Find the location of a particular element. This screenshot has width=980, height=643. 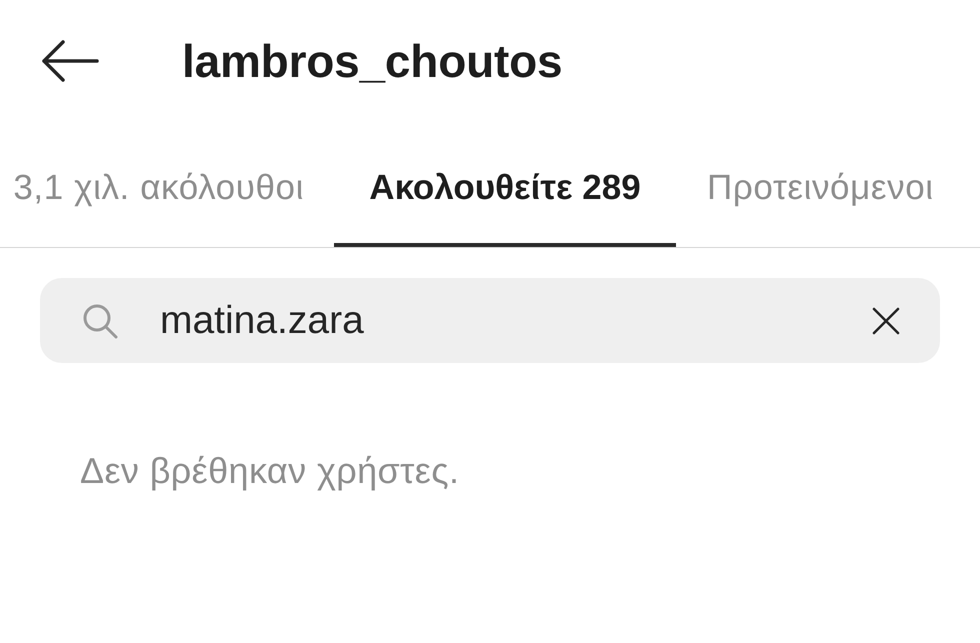

close-icon is located at coordinates (886, 321).